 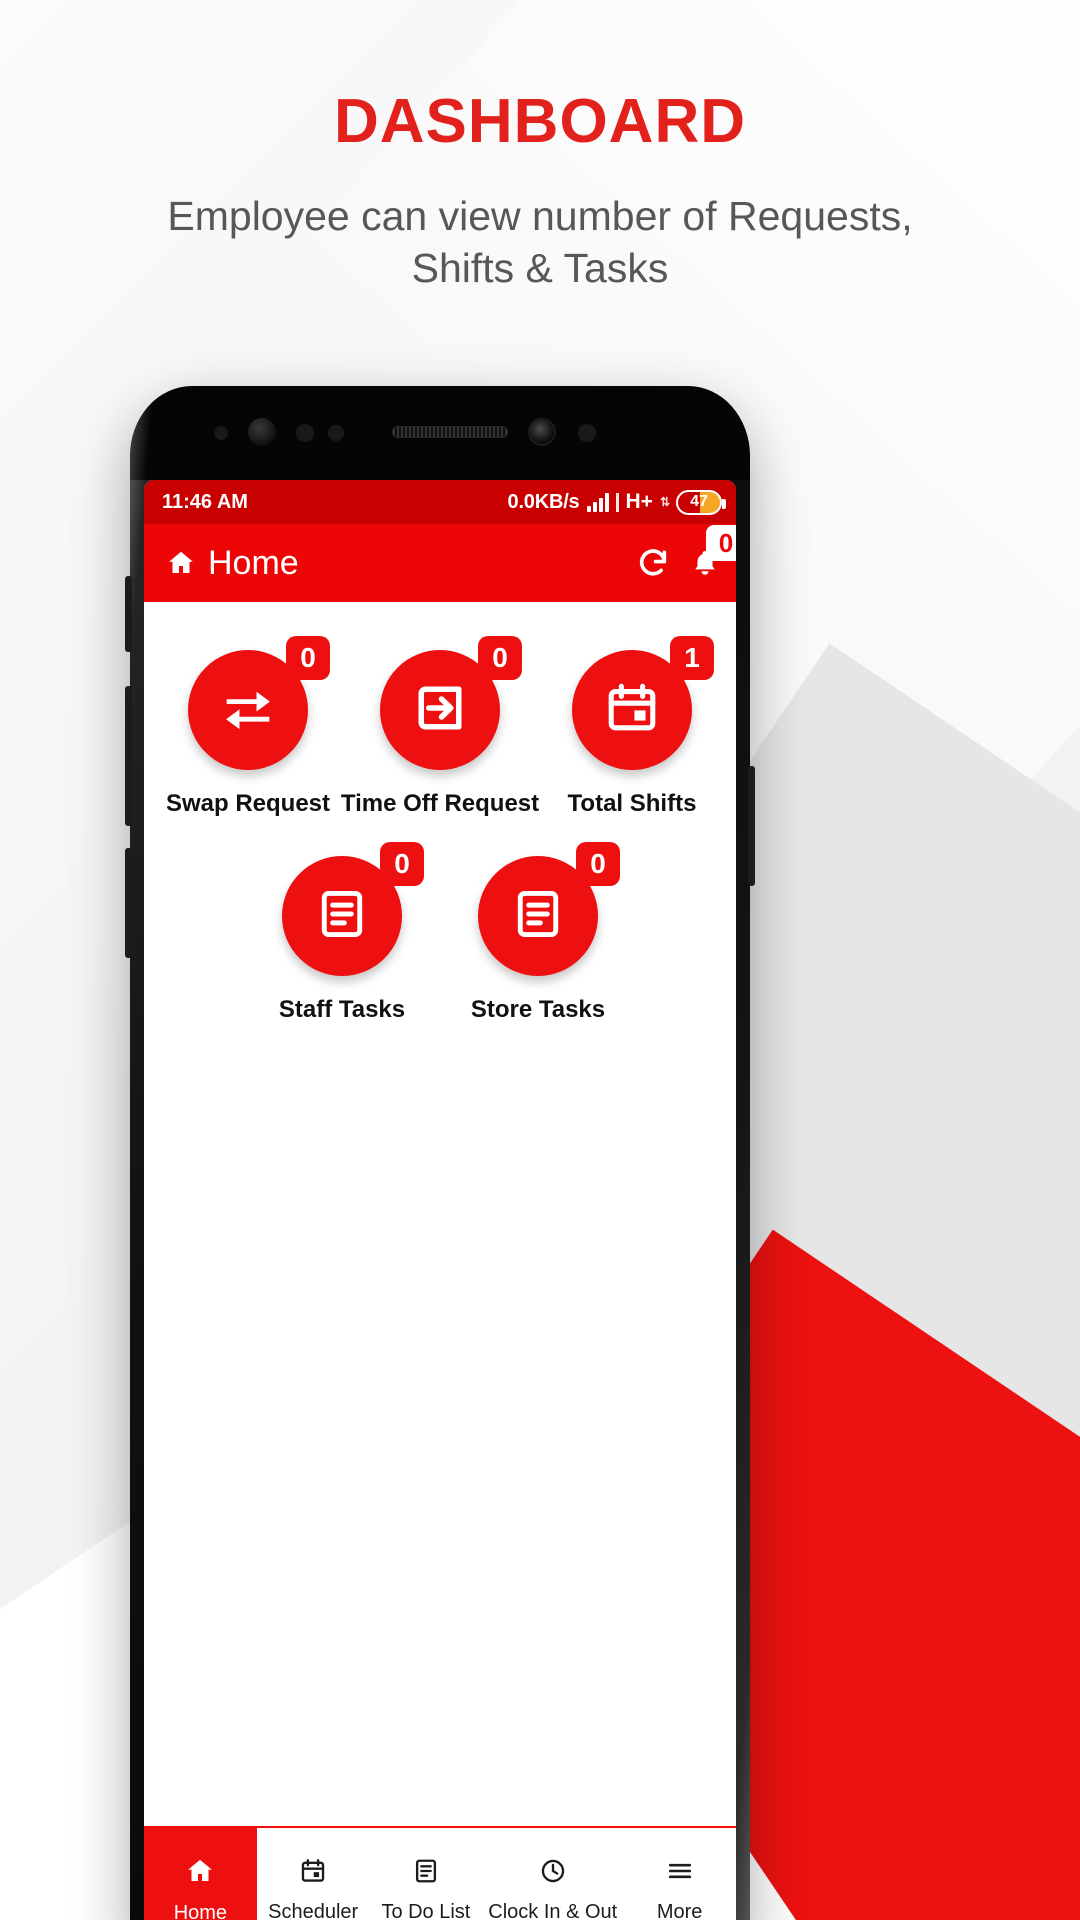 I want to click on app-bar-left: Home, so click(x=232, y=563).